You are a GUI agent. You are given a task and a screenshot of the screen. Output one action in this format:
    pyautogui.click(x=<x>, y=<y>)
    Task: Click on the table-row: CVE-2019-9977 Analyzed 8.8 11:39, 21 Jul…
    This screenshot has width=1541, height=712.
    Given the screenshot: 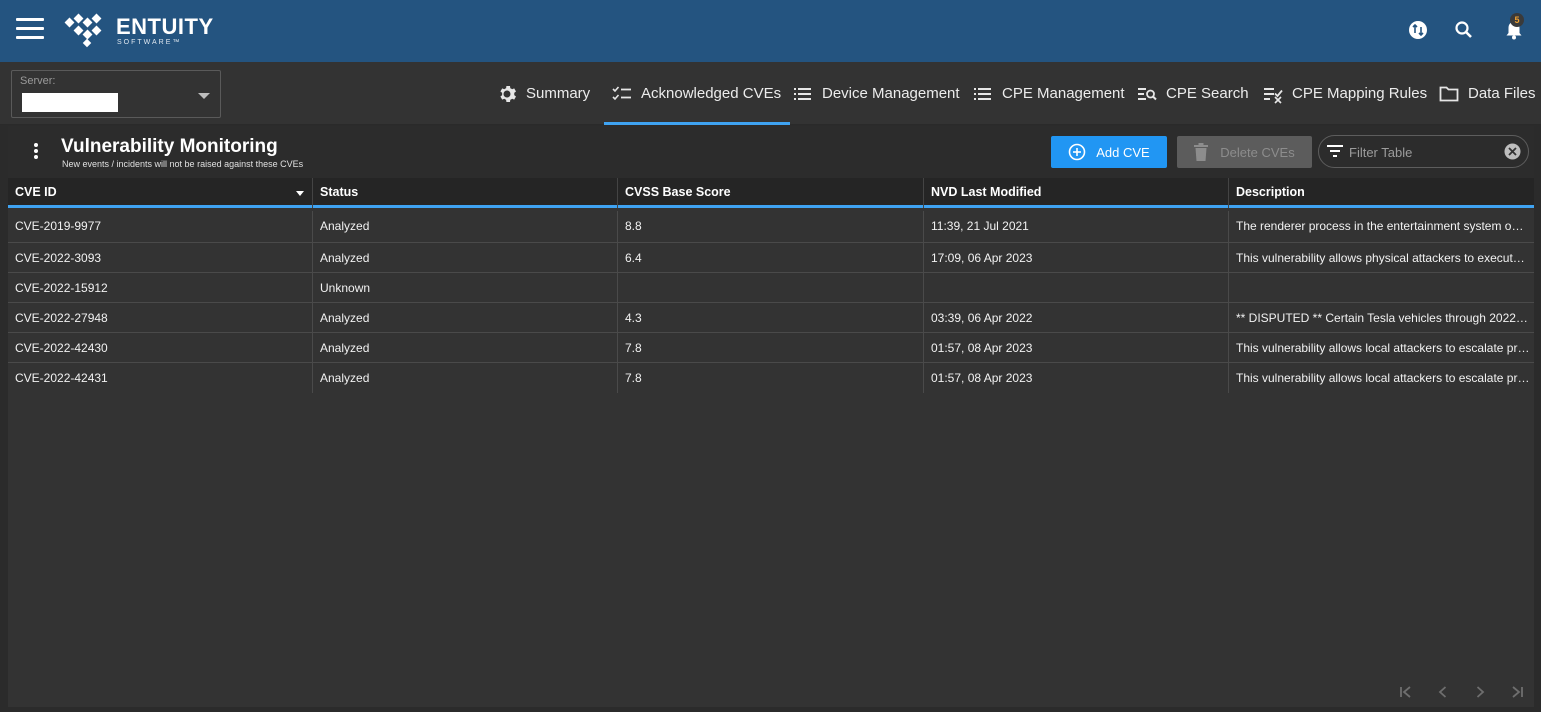 What is the action you would take?
    pyautogui.click(x=771, y=227)
    